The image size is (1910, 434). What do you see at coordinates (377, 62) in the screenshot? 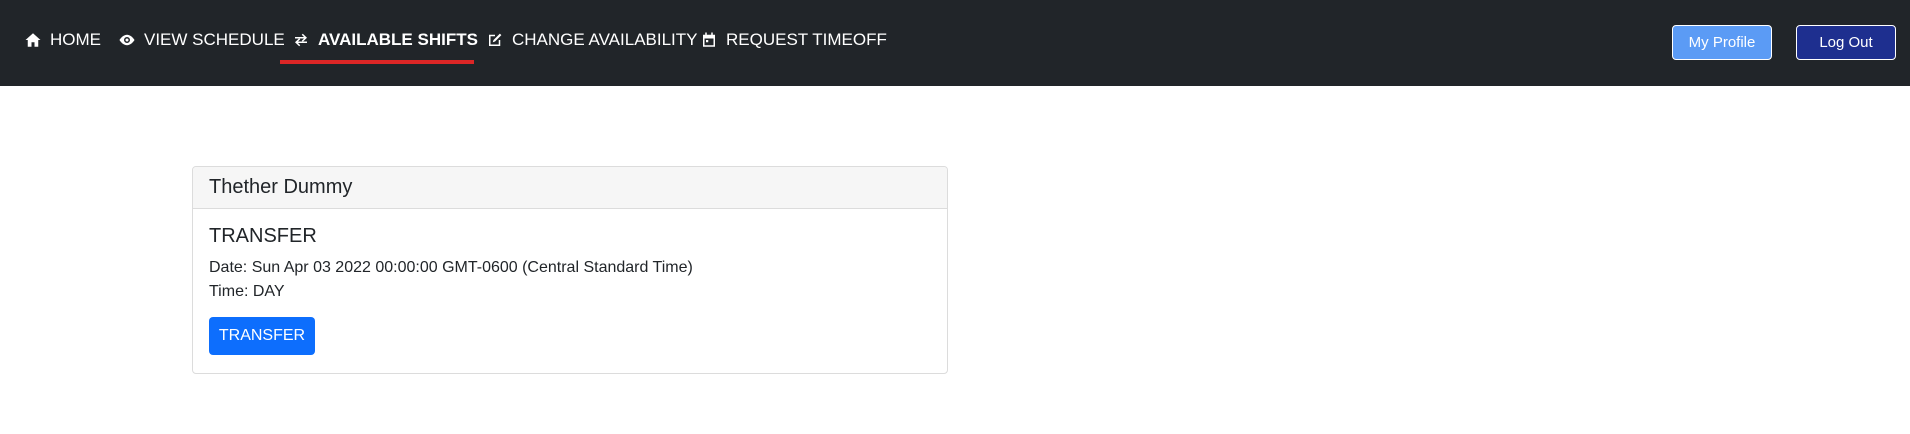
I see `active-tab-indicator` at bounding box center [377, 62].